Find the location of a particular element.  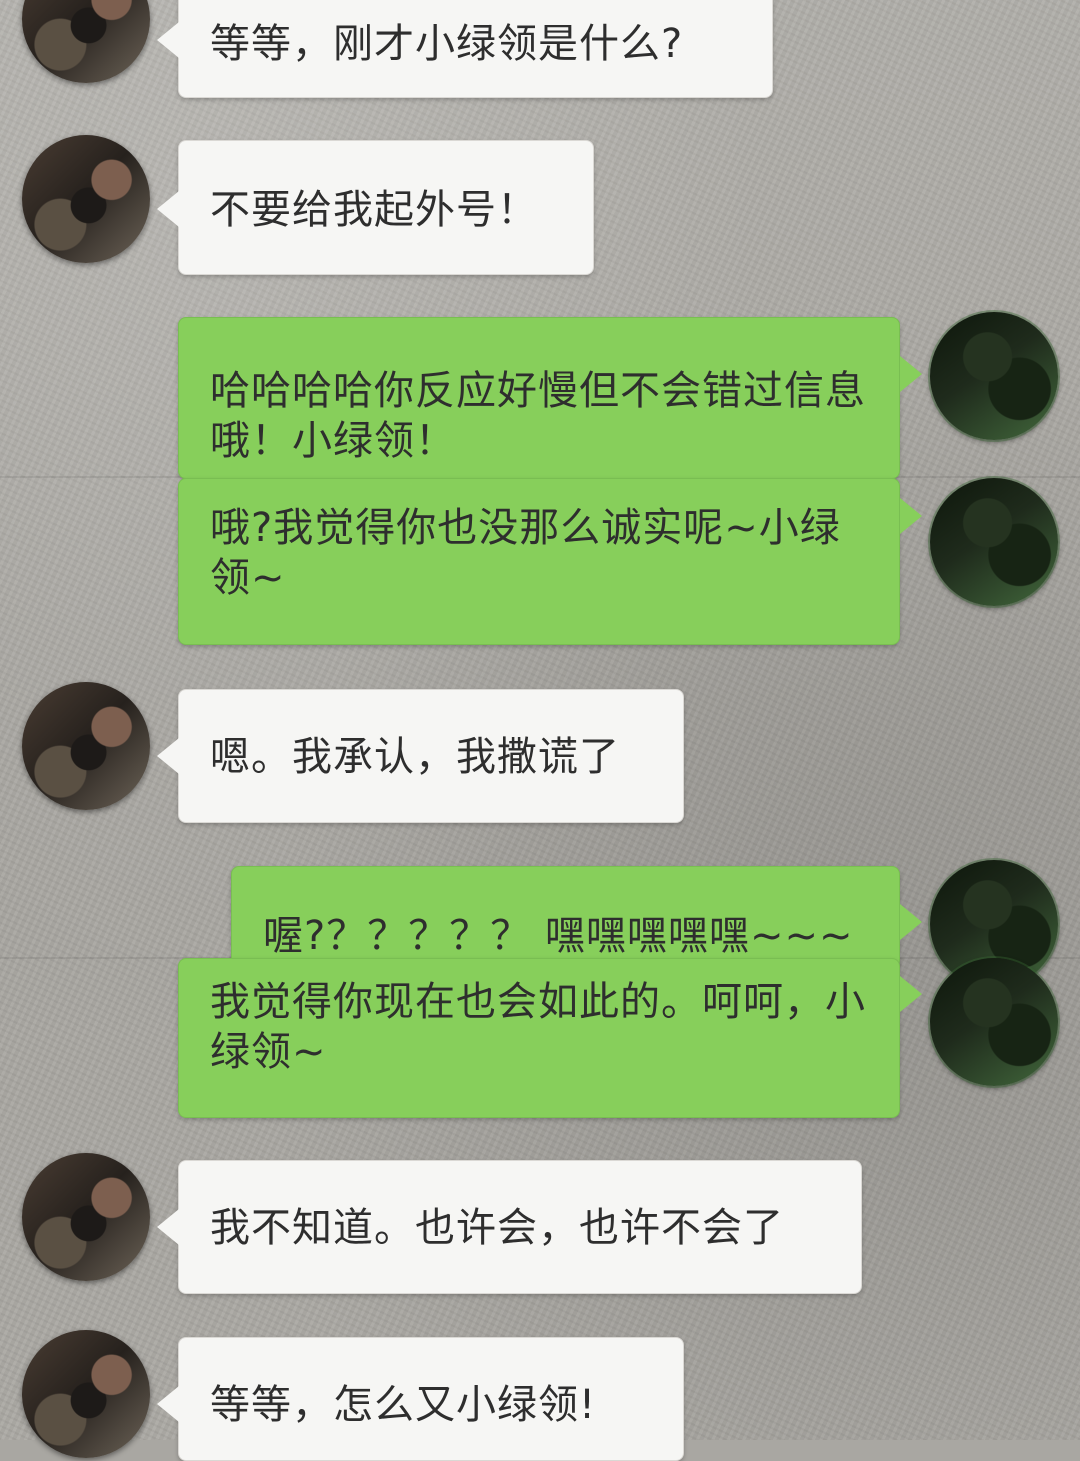

message-text: 等等，怎么又小绿领! is located at coordinates (403, 1405).